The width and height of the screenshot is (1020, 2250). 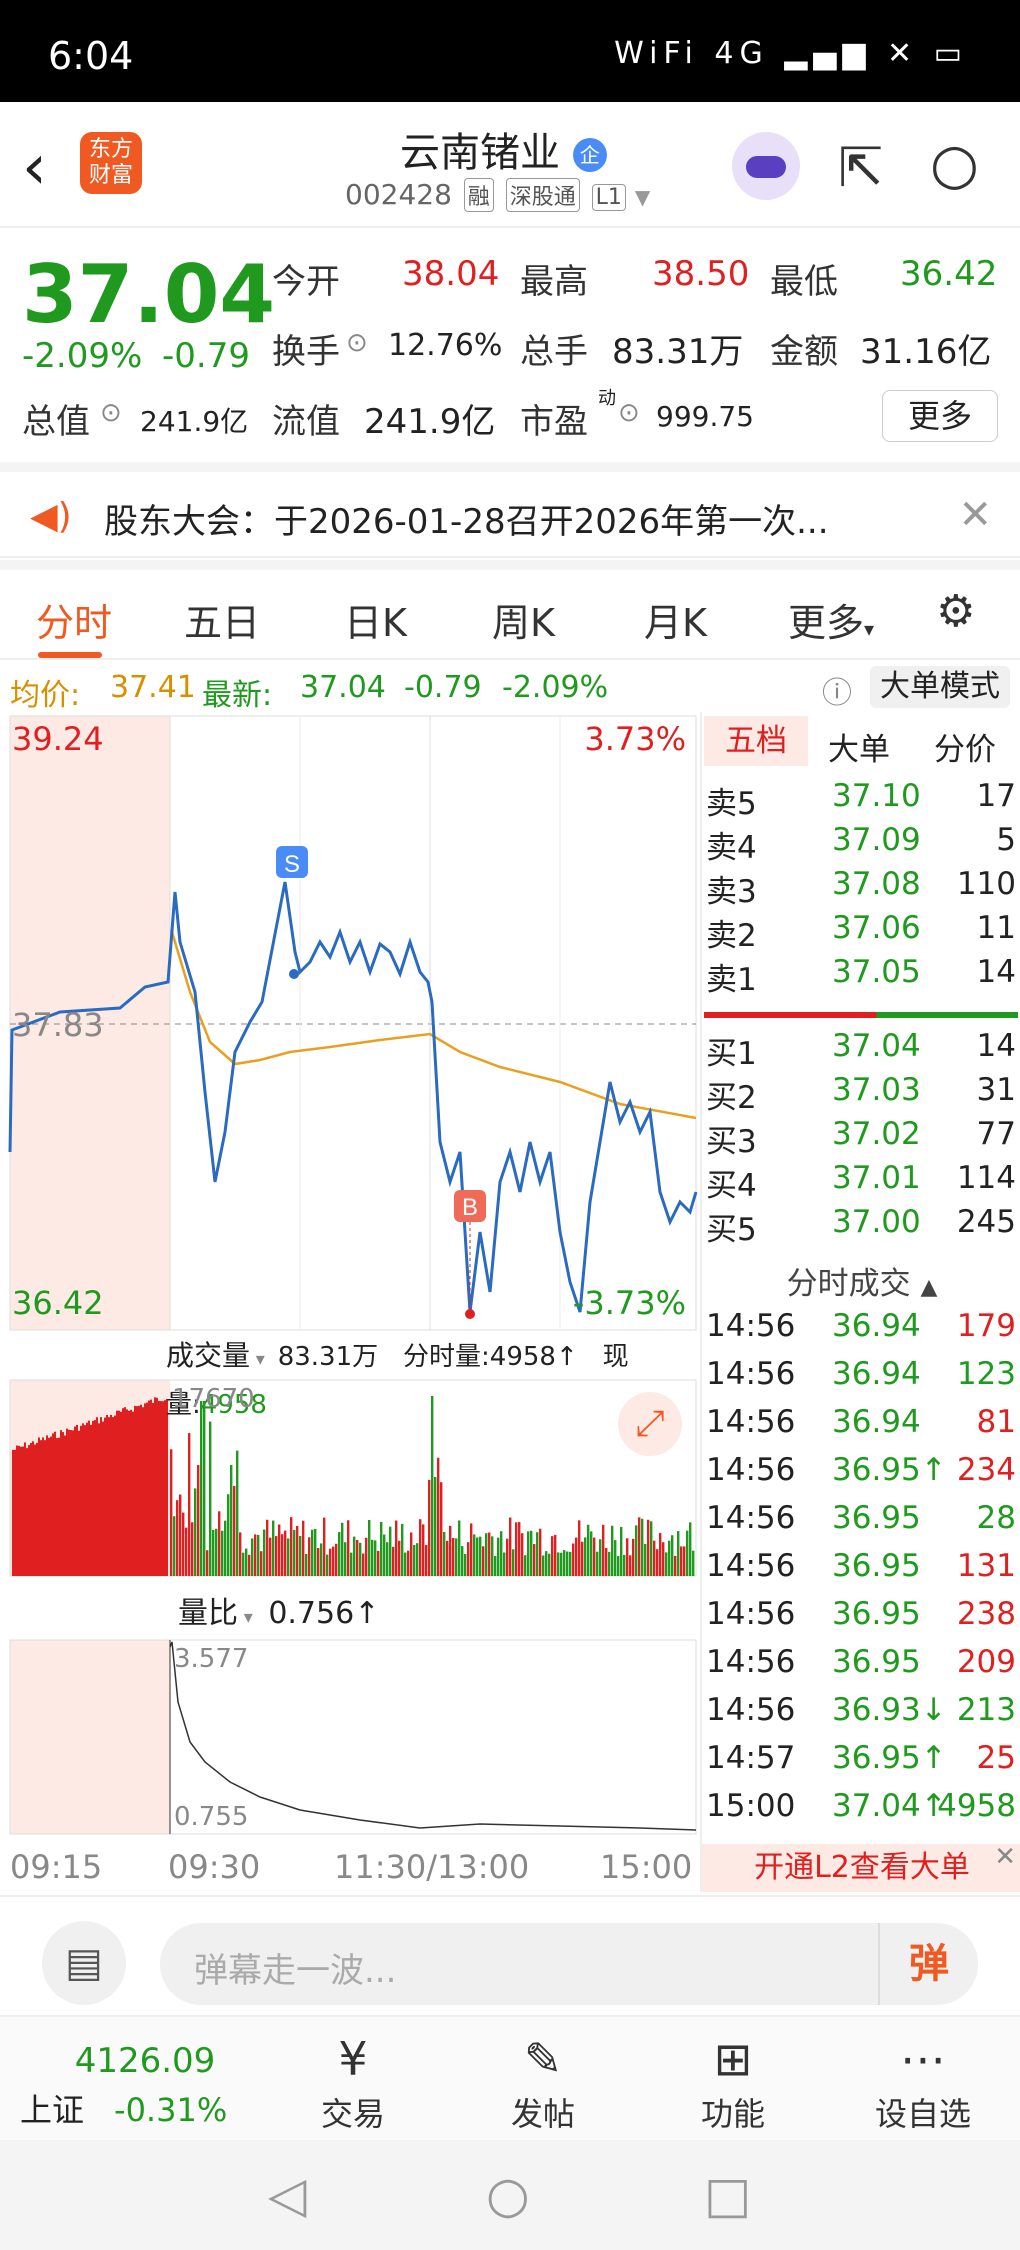 What do you see at coordinates (731, 936) in the screenshot?
I see `ask-row-label: 卖2` at bounding box center [731, 936].